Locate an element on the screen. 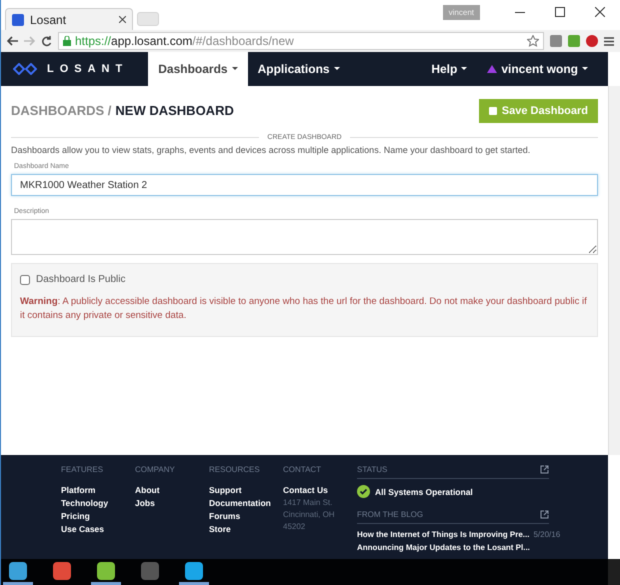 The width and height of the screenshot is (620, 585). nav-menu: Applications is located at coordinates (299, 69).